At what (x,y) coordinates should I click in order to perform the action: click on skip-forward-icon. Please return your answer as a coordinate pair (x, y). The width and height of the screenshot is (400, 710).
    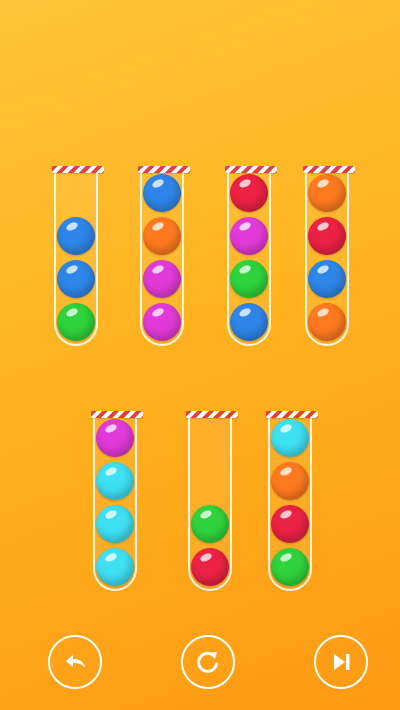
    Looking at the image, I should click on (342, 662).